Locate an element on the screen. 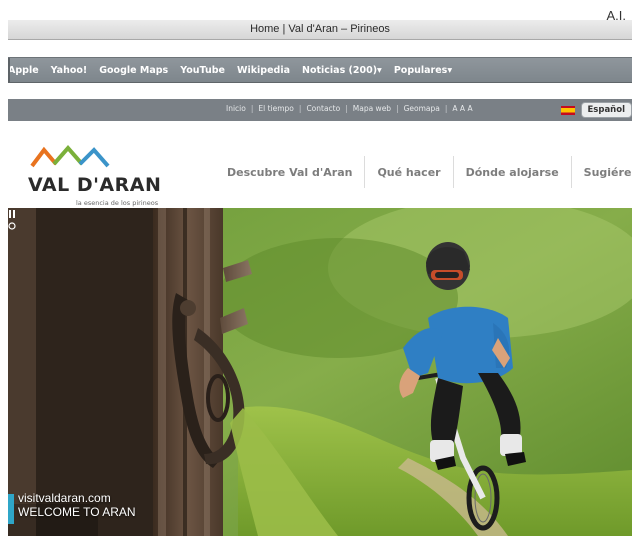 This screenshot has height=536, width=632. caption-accent-bar is located at coordinates (11, 509).